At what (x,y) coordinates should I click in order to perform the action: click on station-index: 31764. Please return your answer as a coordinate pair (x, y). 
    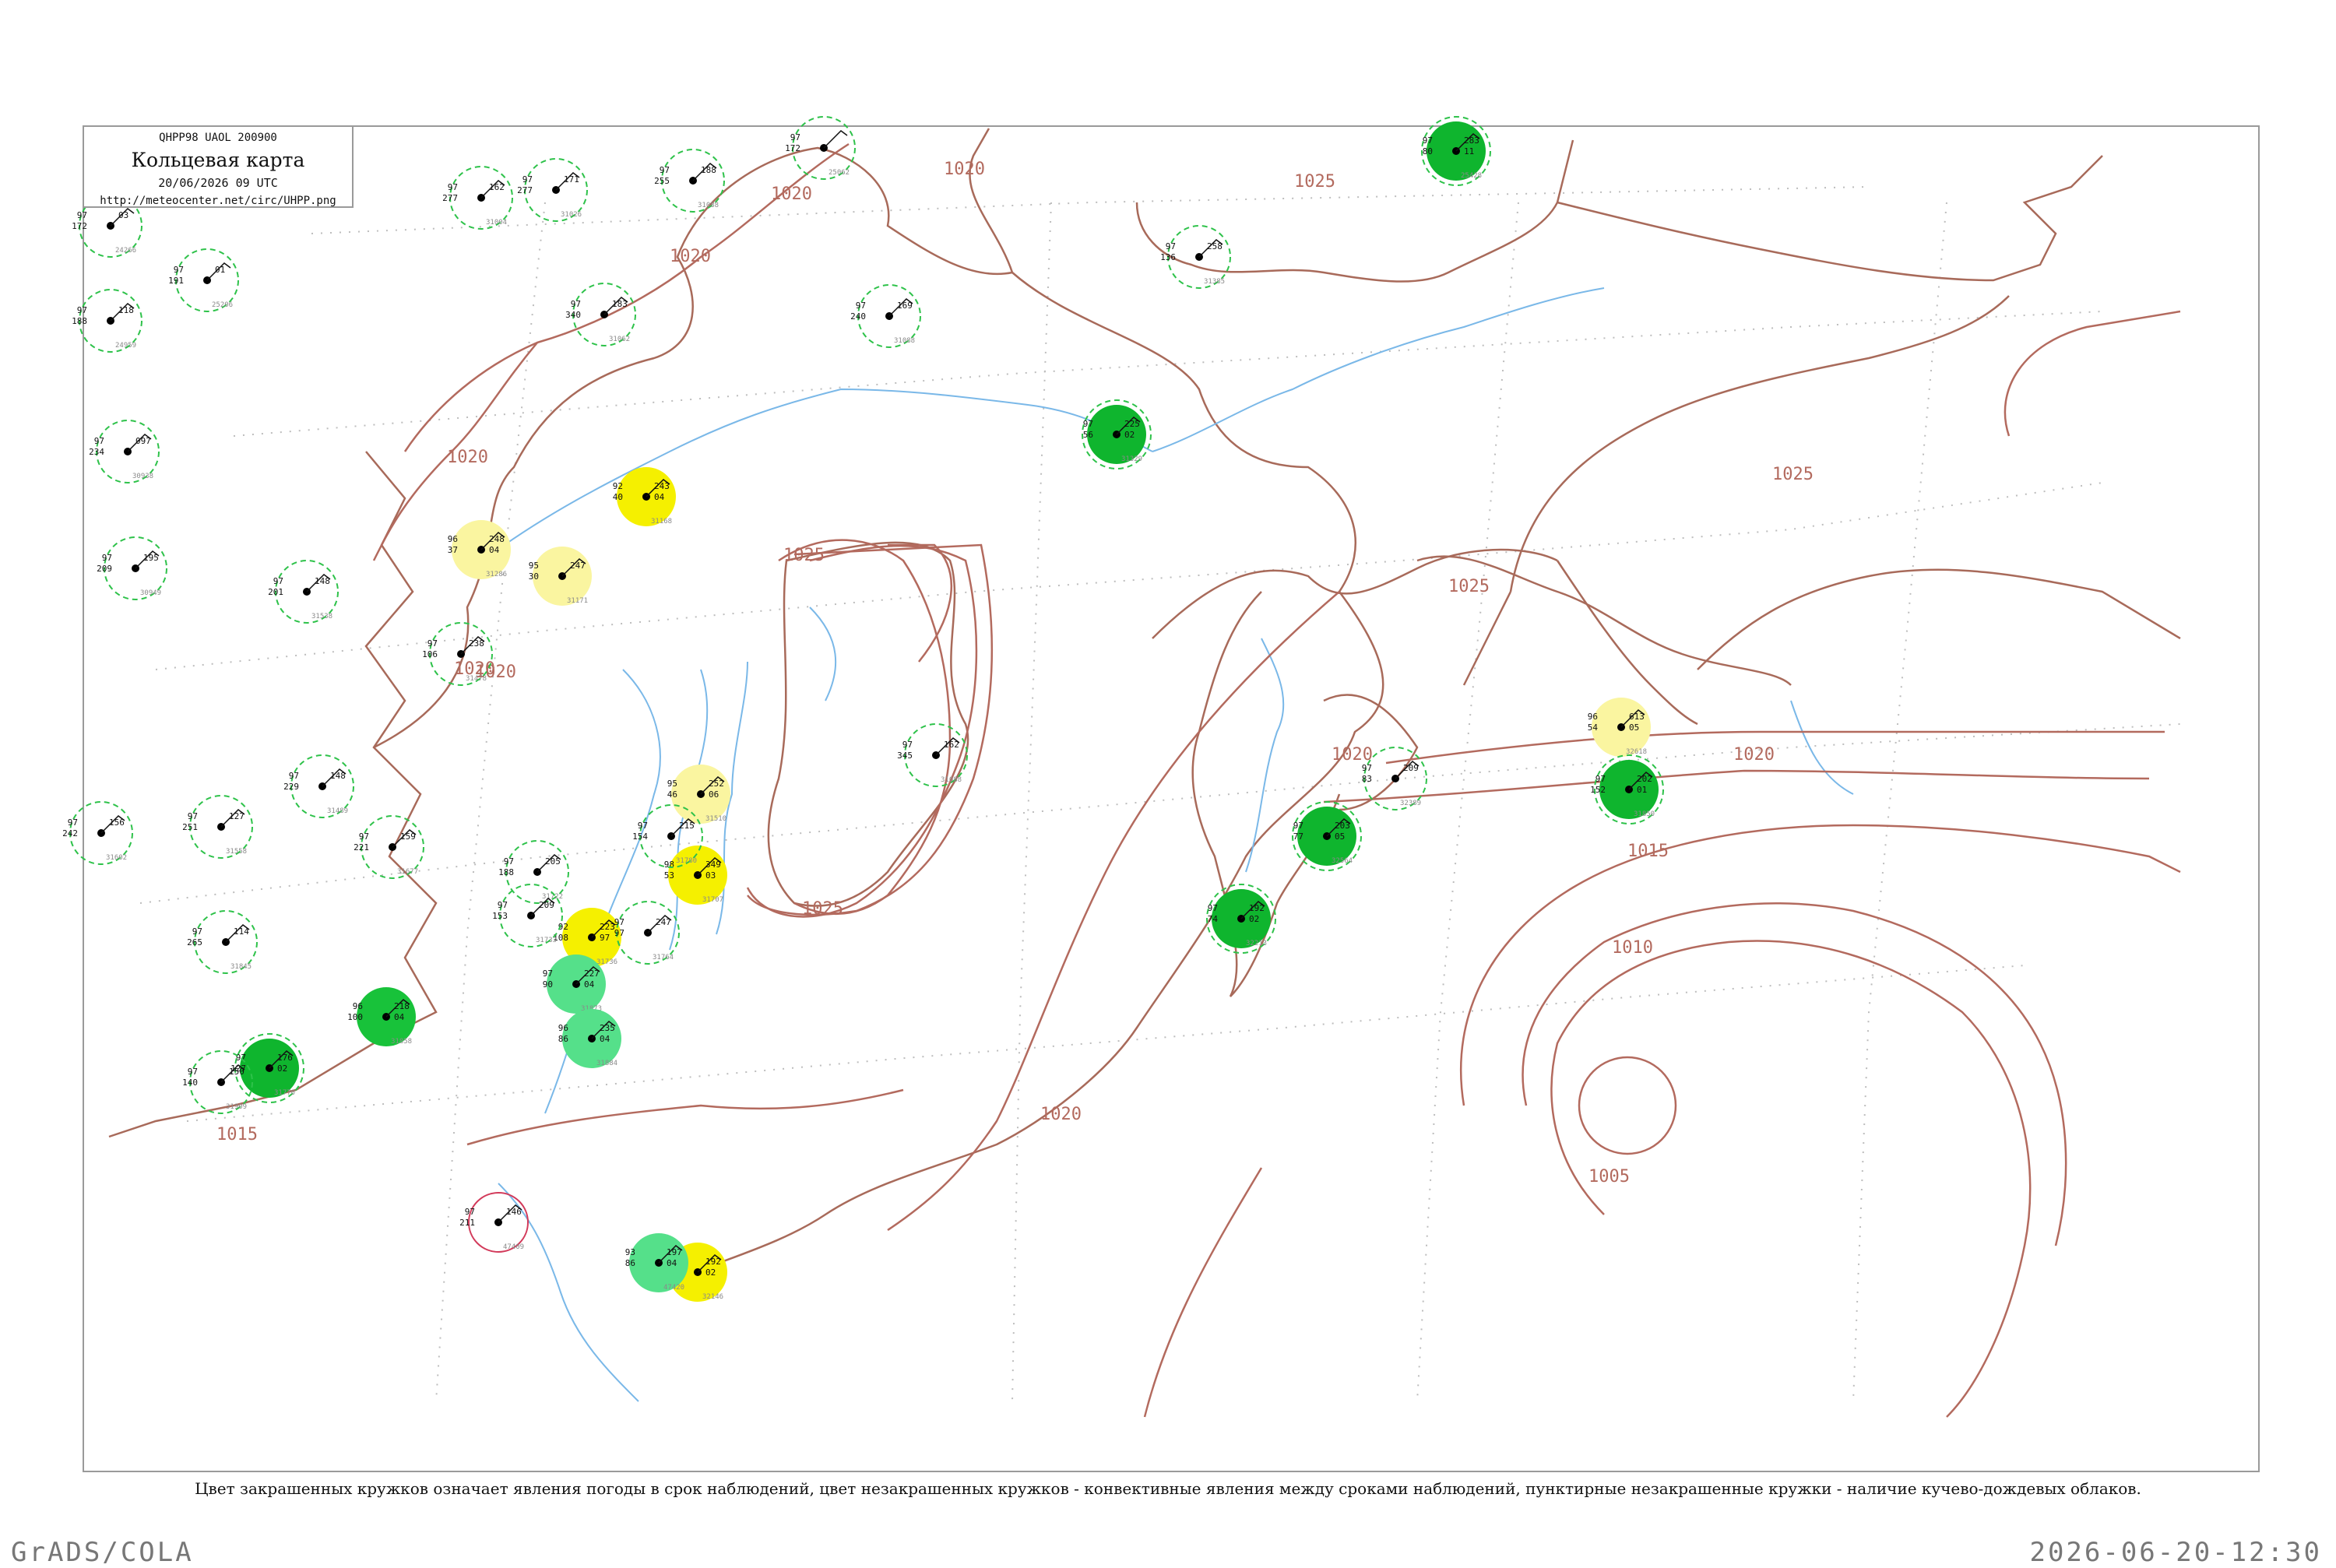
    Looking at the image, I should click on (663, 958).